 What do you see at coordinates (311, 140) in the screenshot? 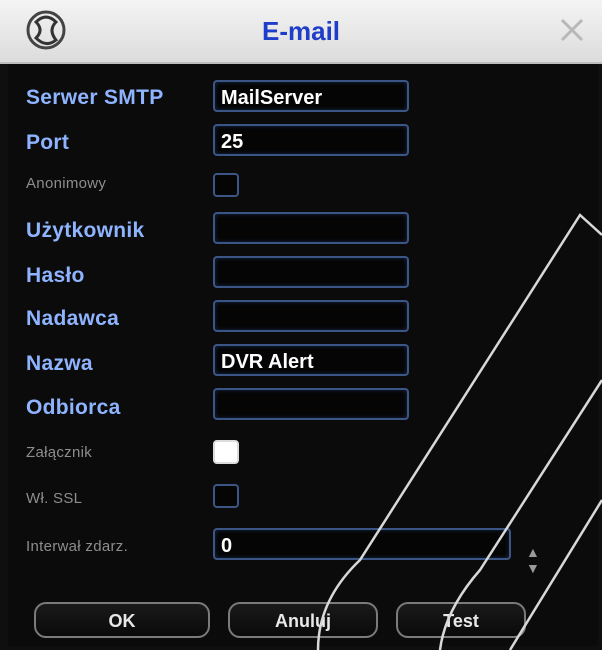
I see `port-input: 25` at bounding box center [311, 140].